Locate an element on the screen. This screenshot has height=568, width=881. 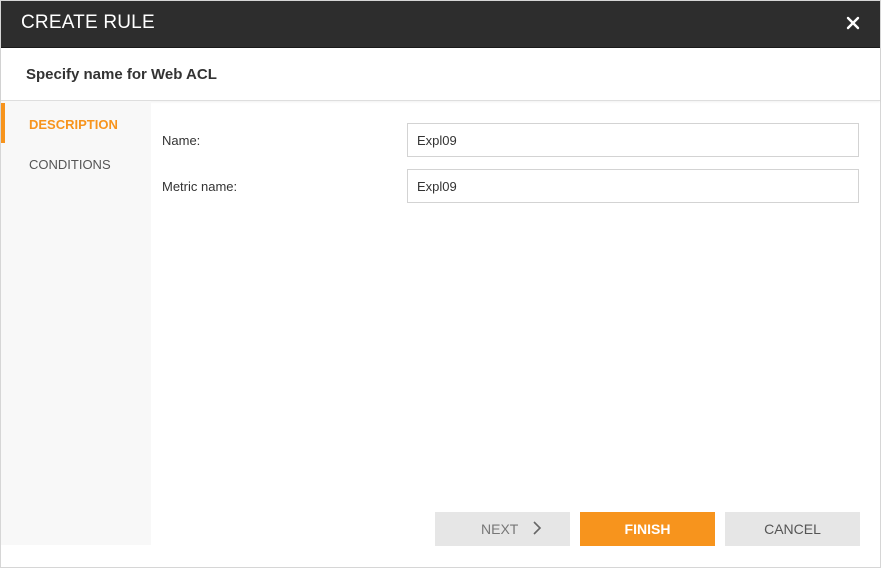
sidebar-item-label: DESCRIPTION is located at coordinates (73, 124).